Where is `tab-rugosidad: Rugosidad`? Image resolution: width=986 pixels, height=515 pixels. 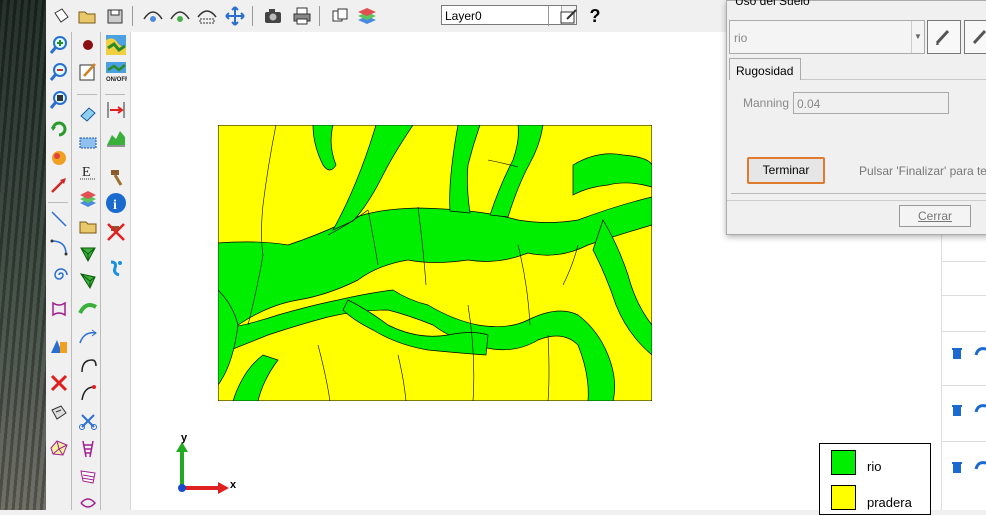
tab-rugosidad: Rugosidad is located at coordinates (765, 69).